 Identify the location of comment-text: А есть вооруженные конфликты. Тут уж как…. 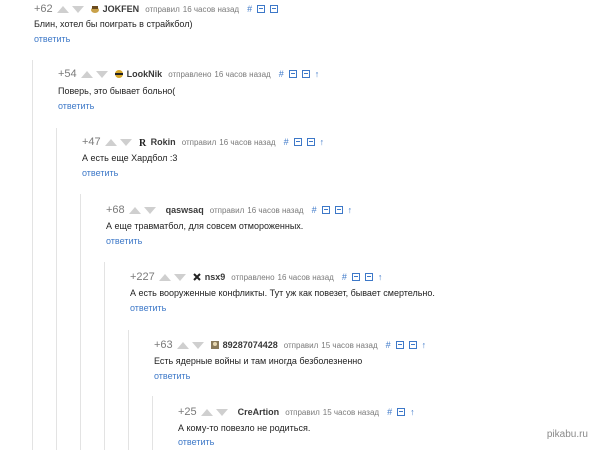
(282, 293).